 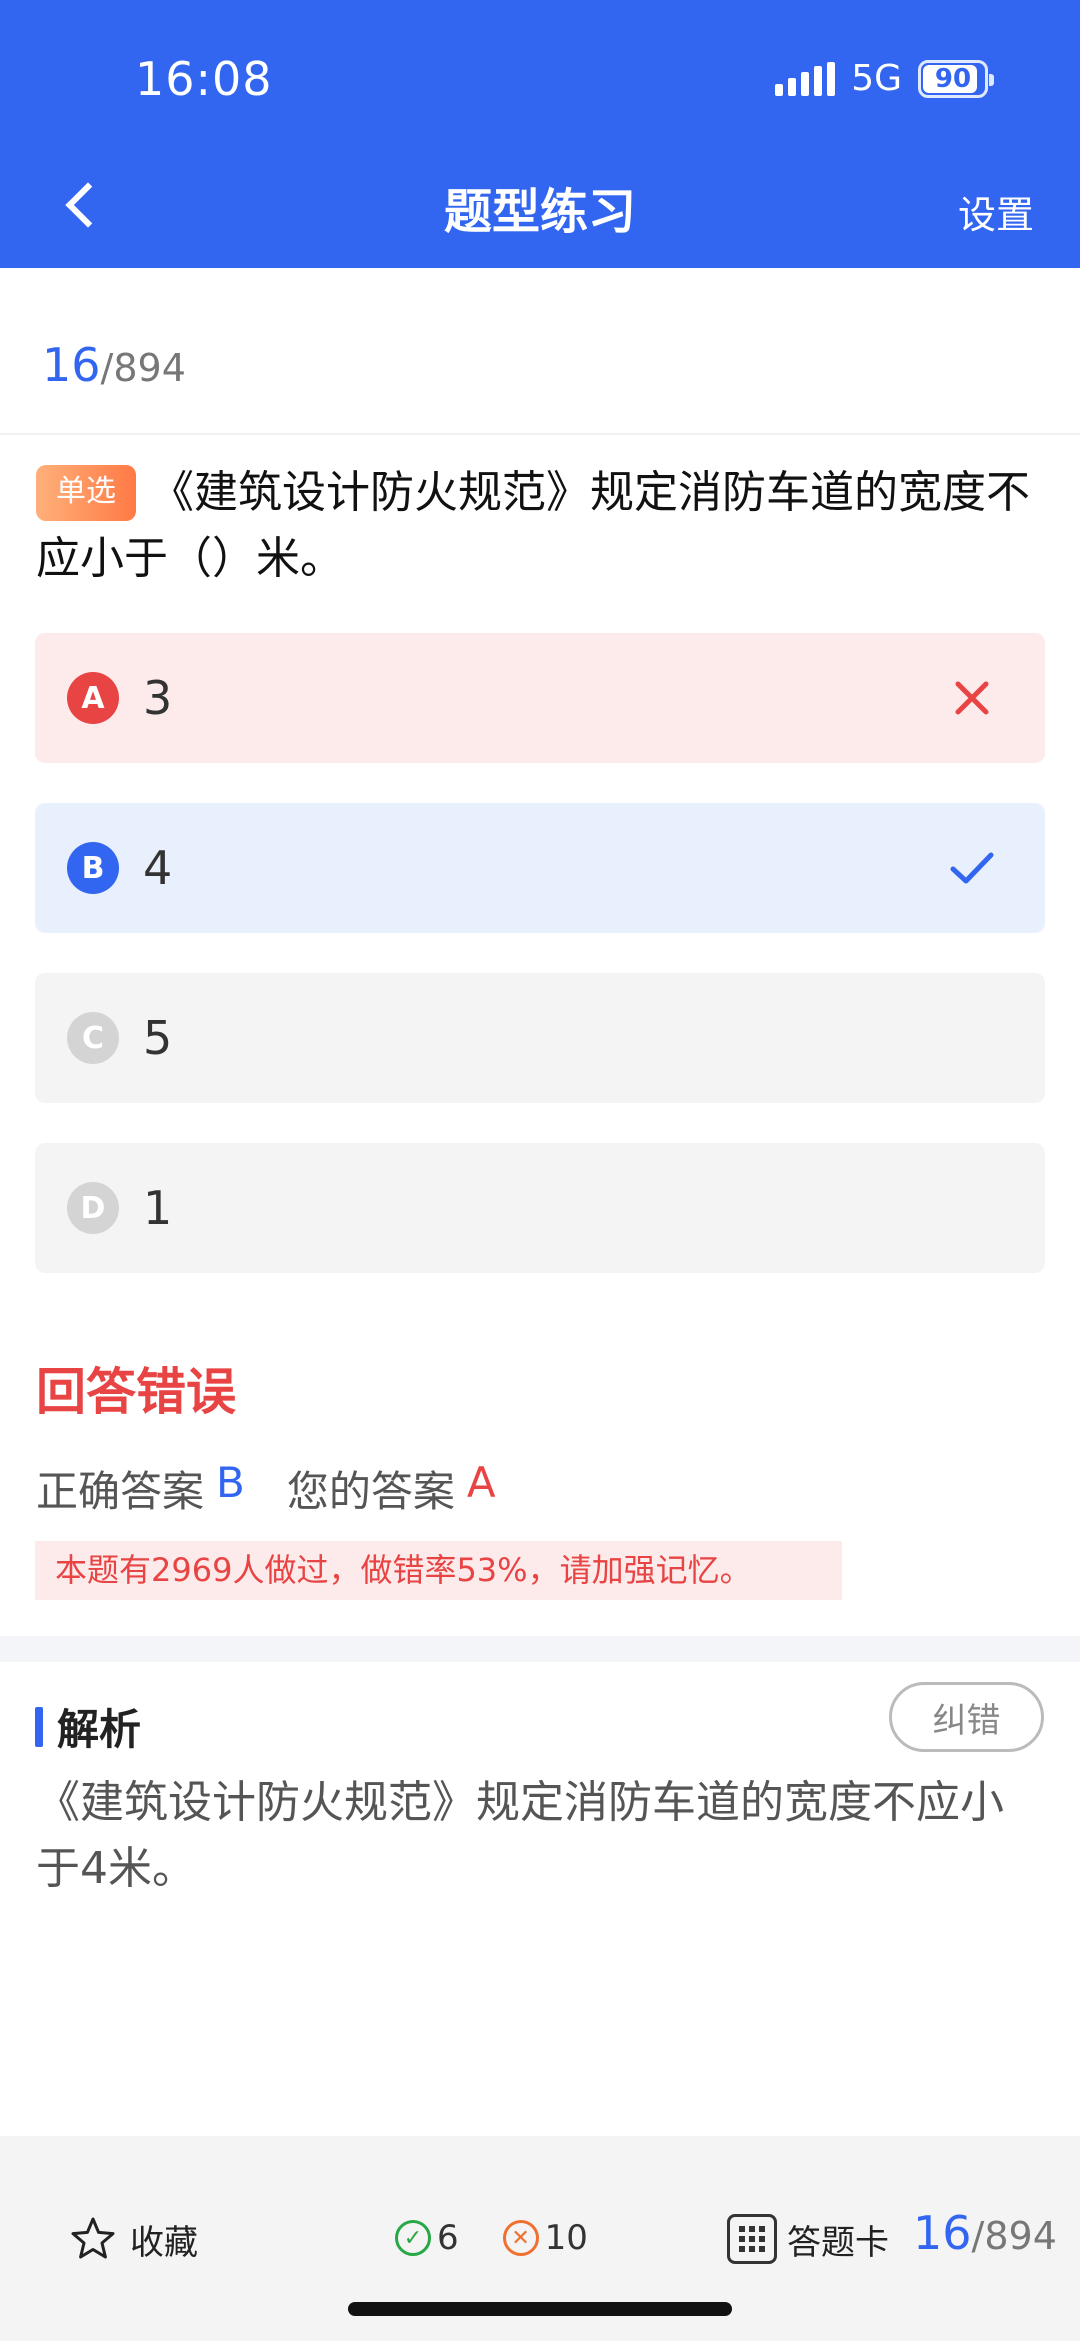 I want to click on settings-button: 设置, so click(x=996, y=211).